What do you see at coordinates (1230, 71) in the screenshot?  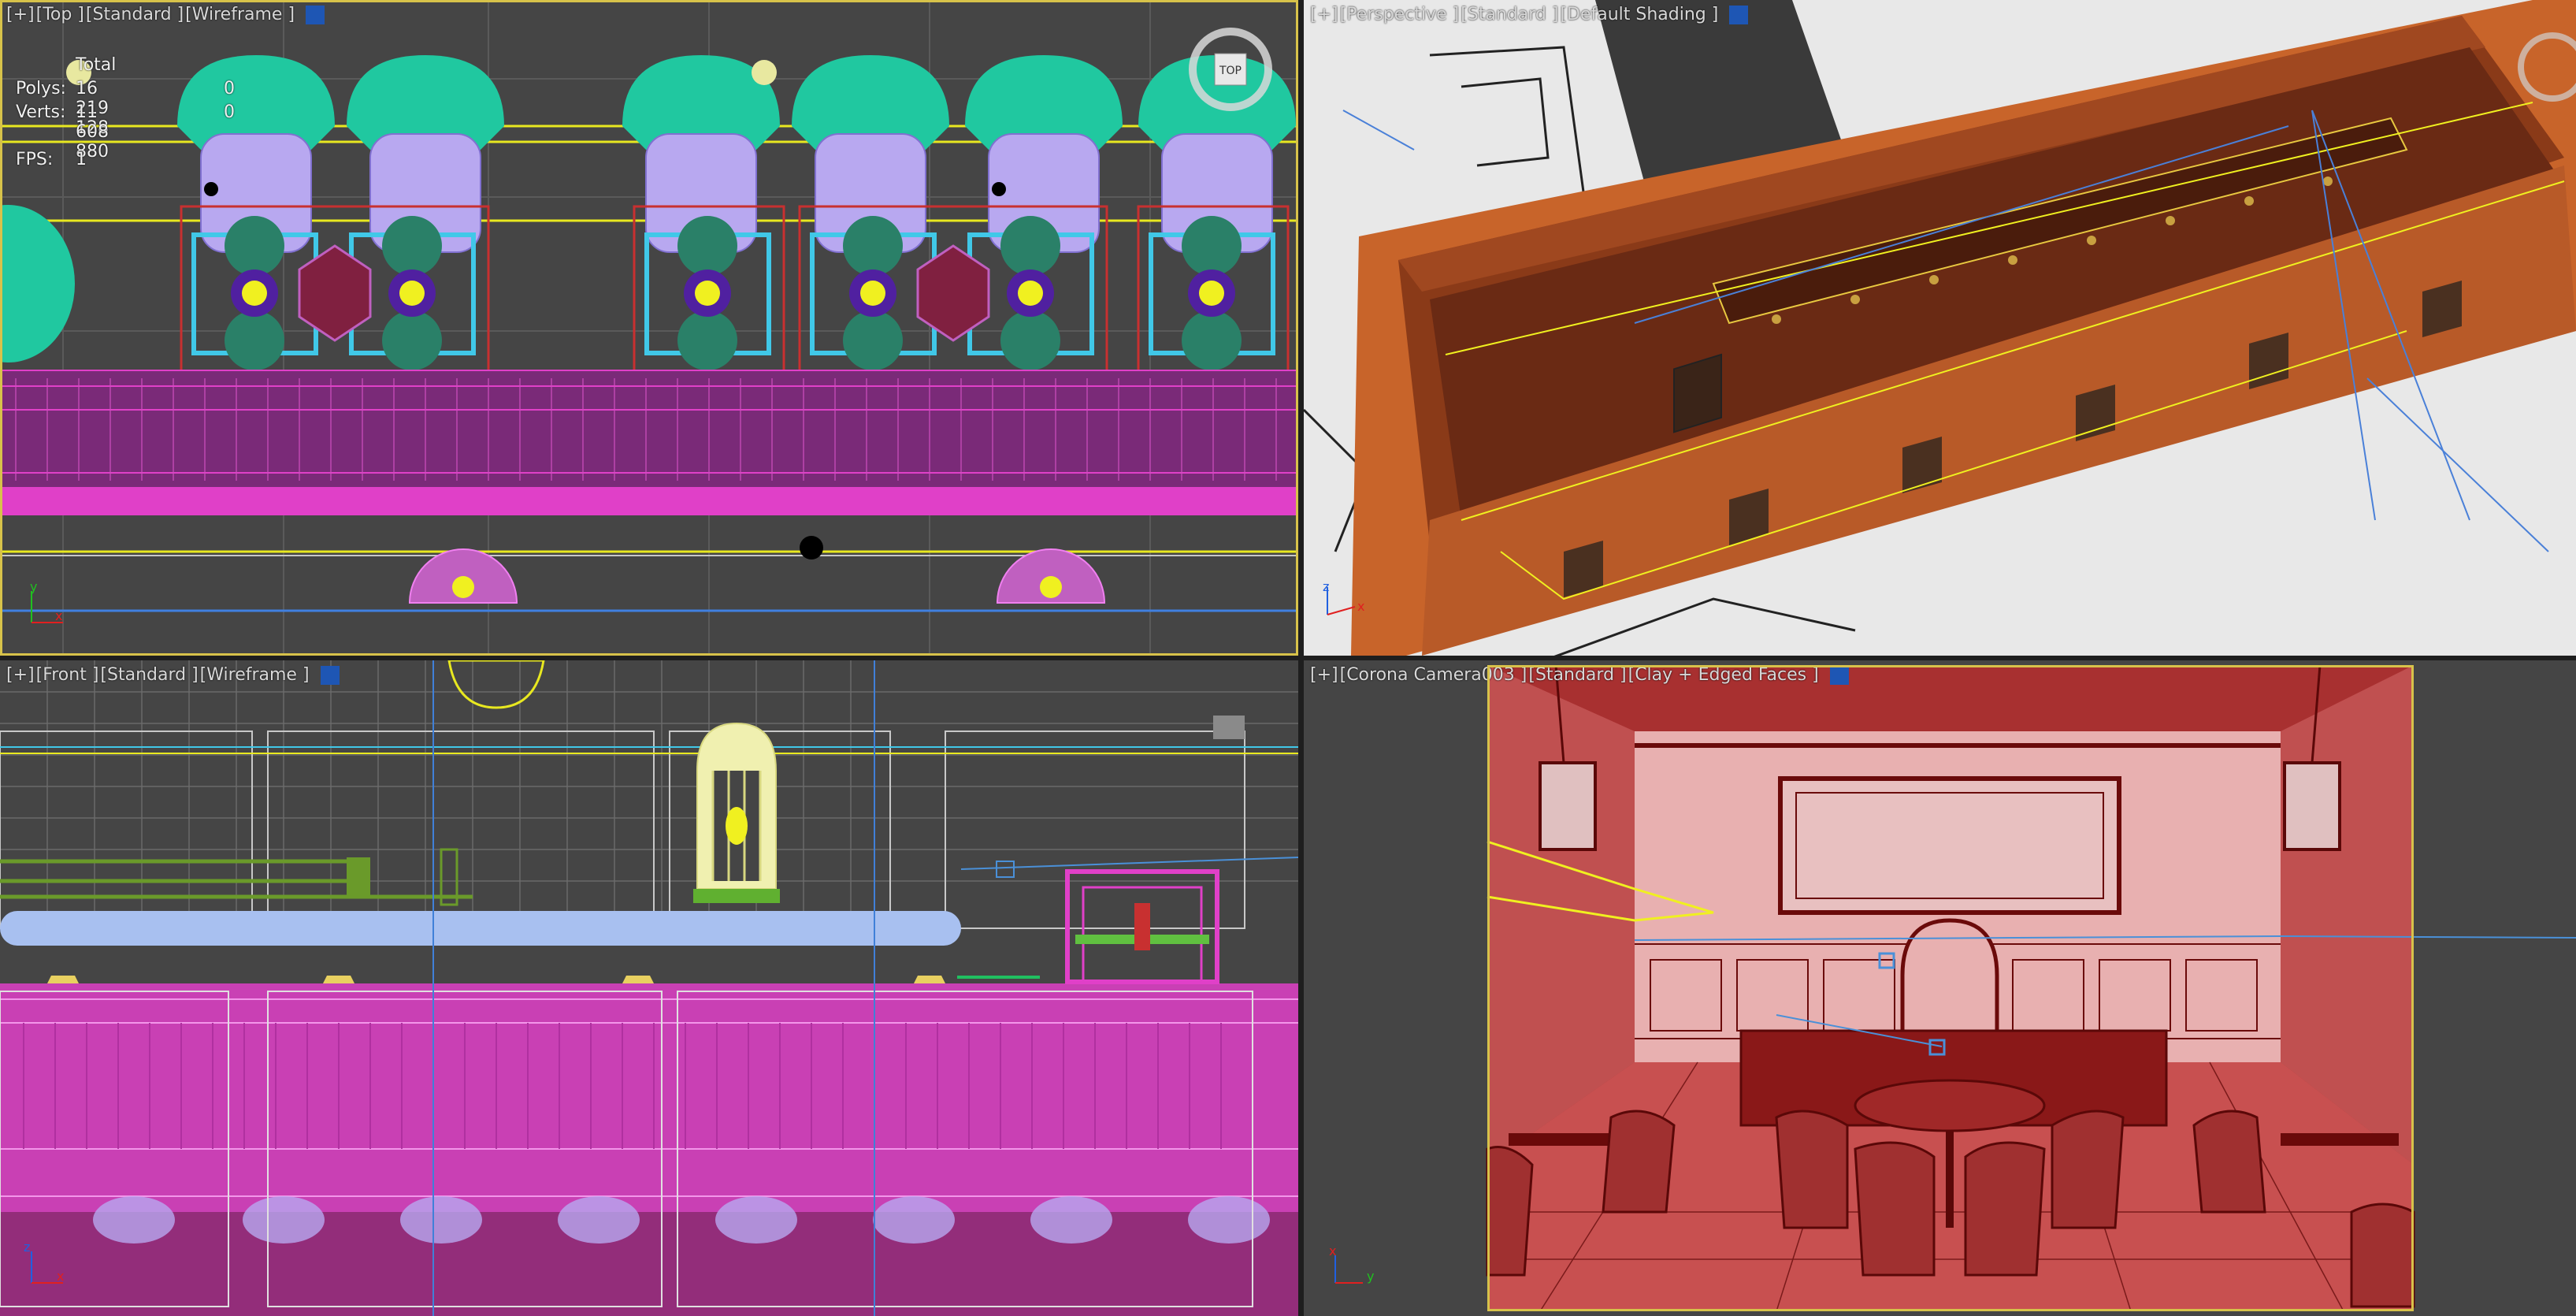 I see `viewcube-label: TOP` at bounding box center [1230, 71].